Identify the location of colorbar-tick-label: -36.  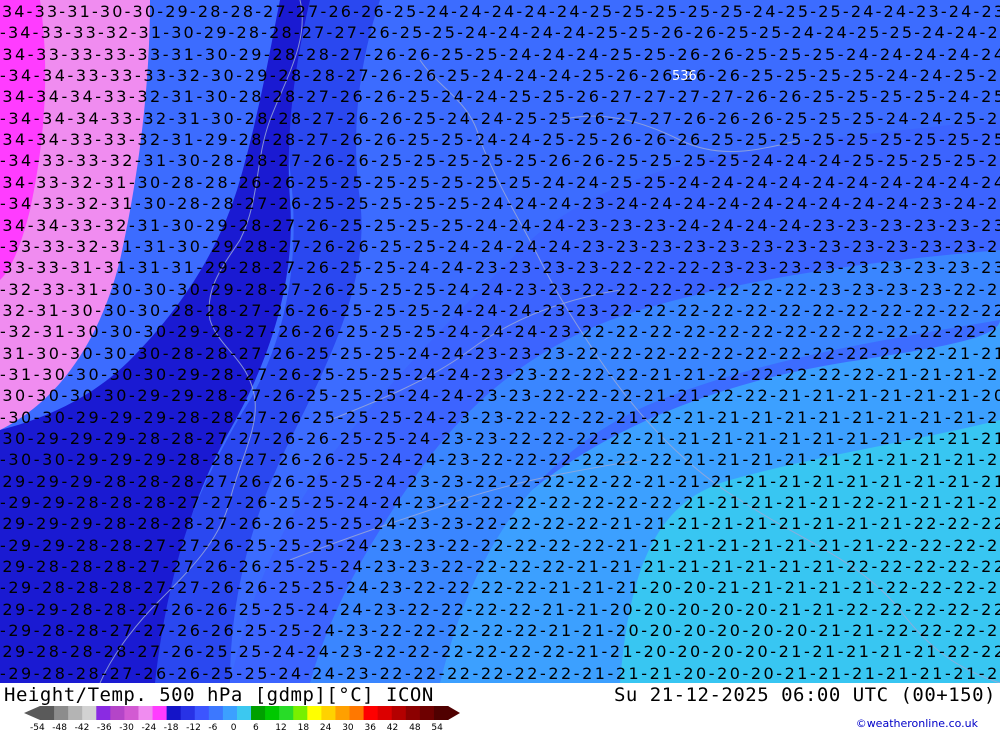
(104, 728).